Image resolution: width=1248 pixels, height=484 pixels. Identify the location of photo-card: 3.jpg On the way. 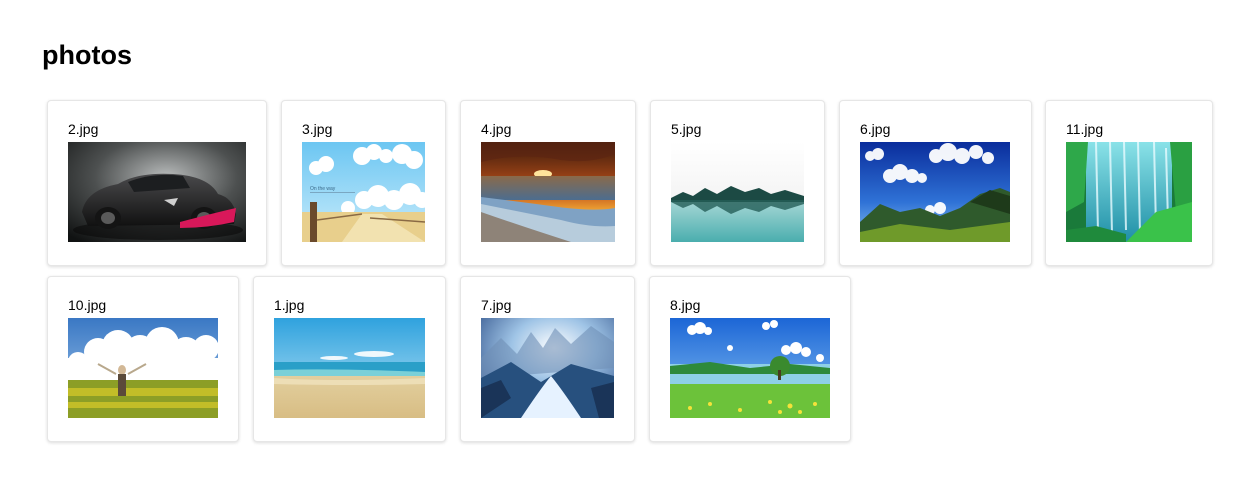
(363, 183).